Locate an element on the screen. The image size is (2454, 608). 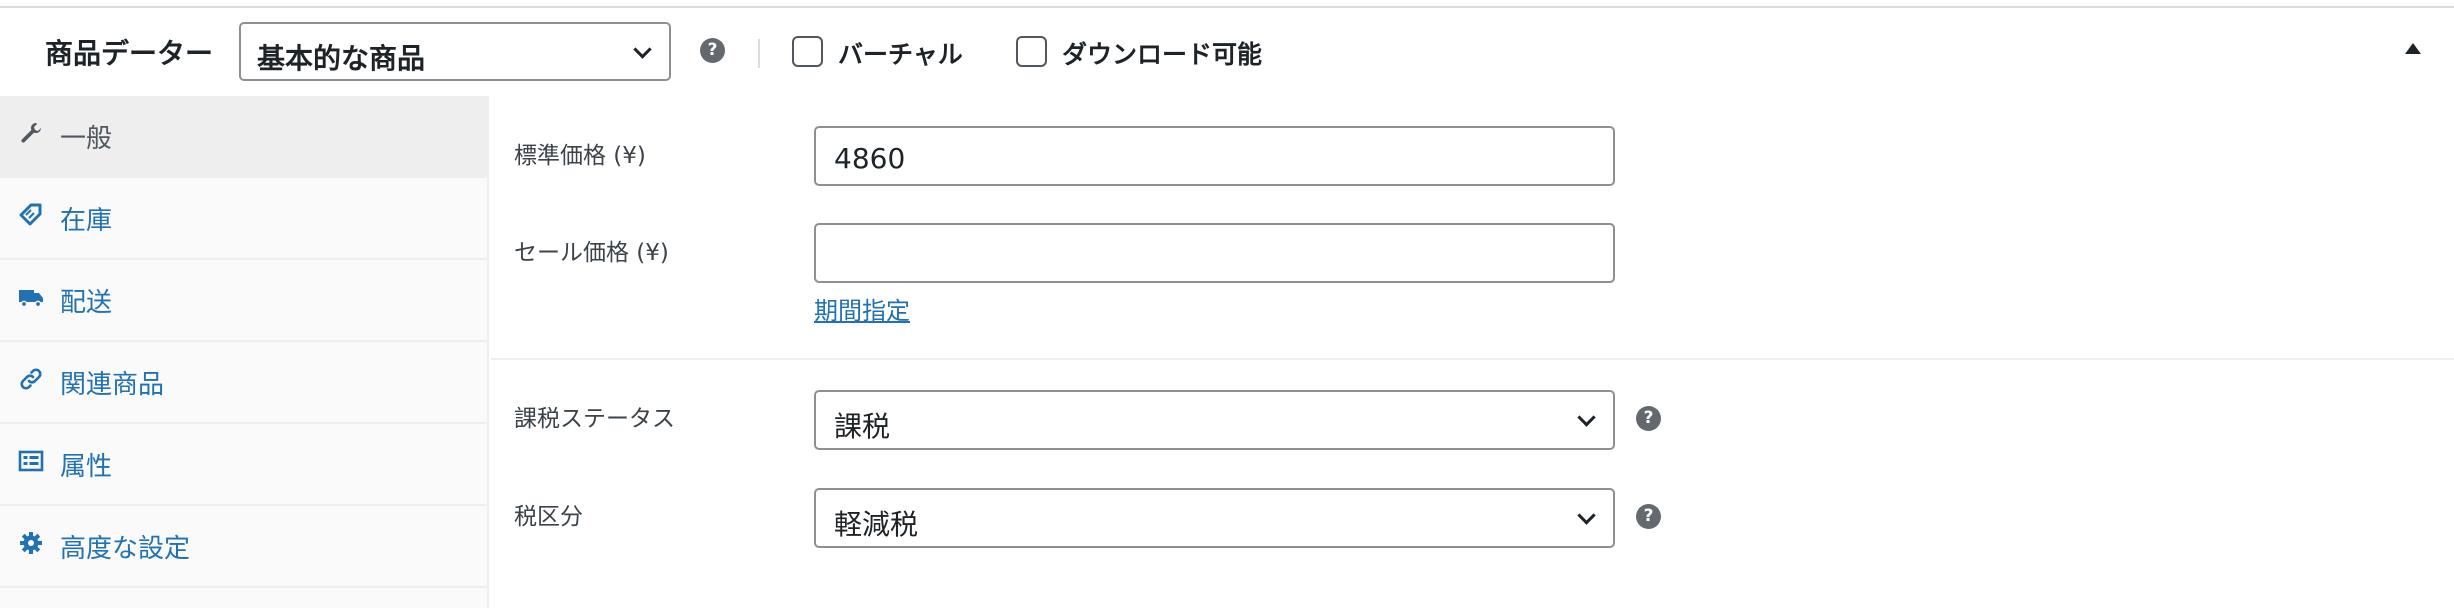
tax-status-label: 課税ステータス is located at coordinates (594, 419).